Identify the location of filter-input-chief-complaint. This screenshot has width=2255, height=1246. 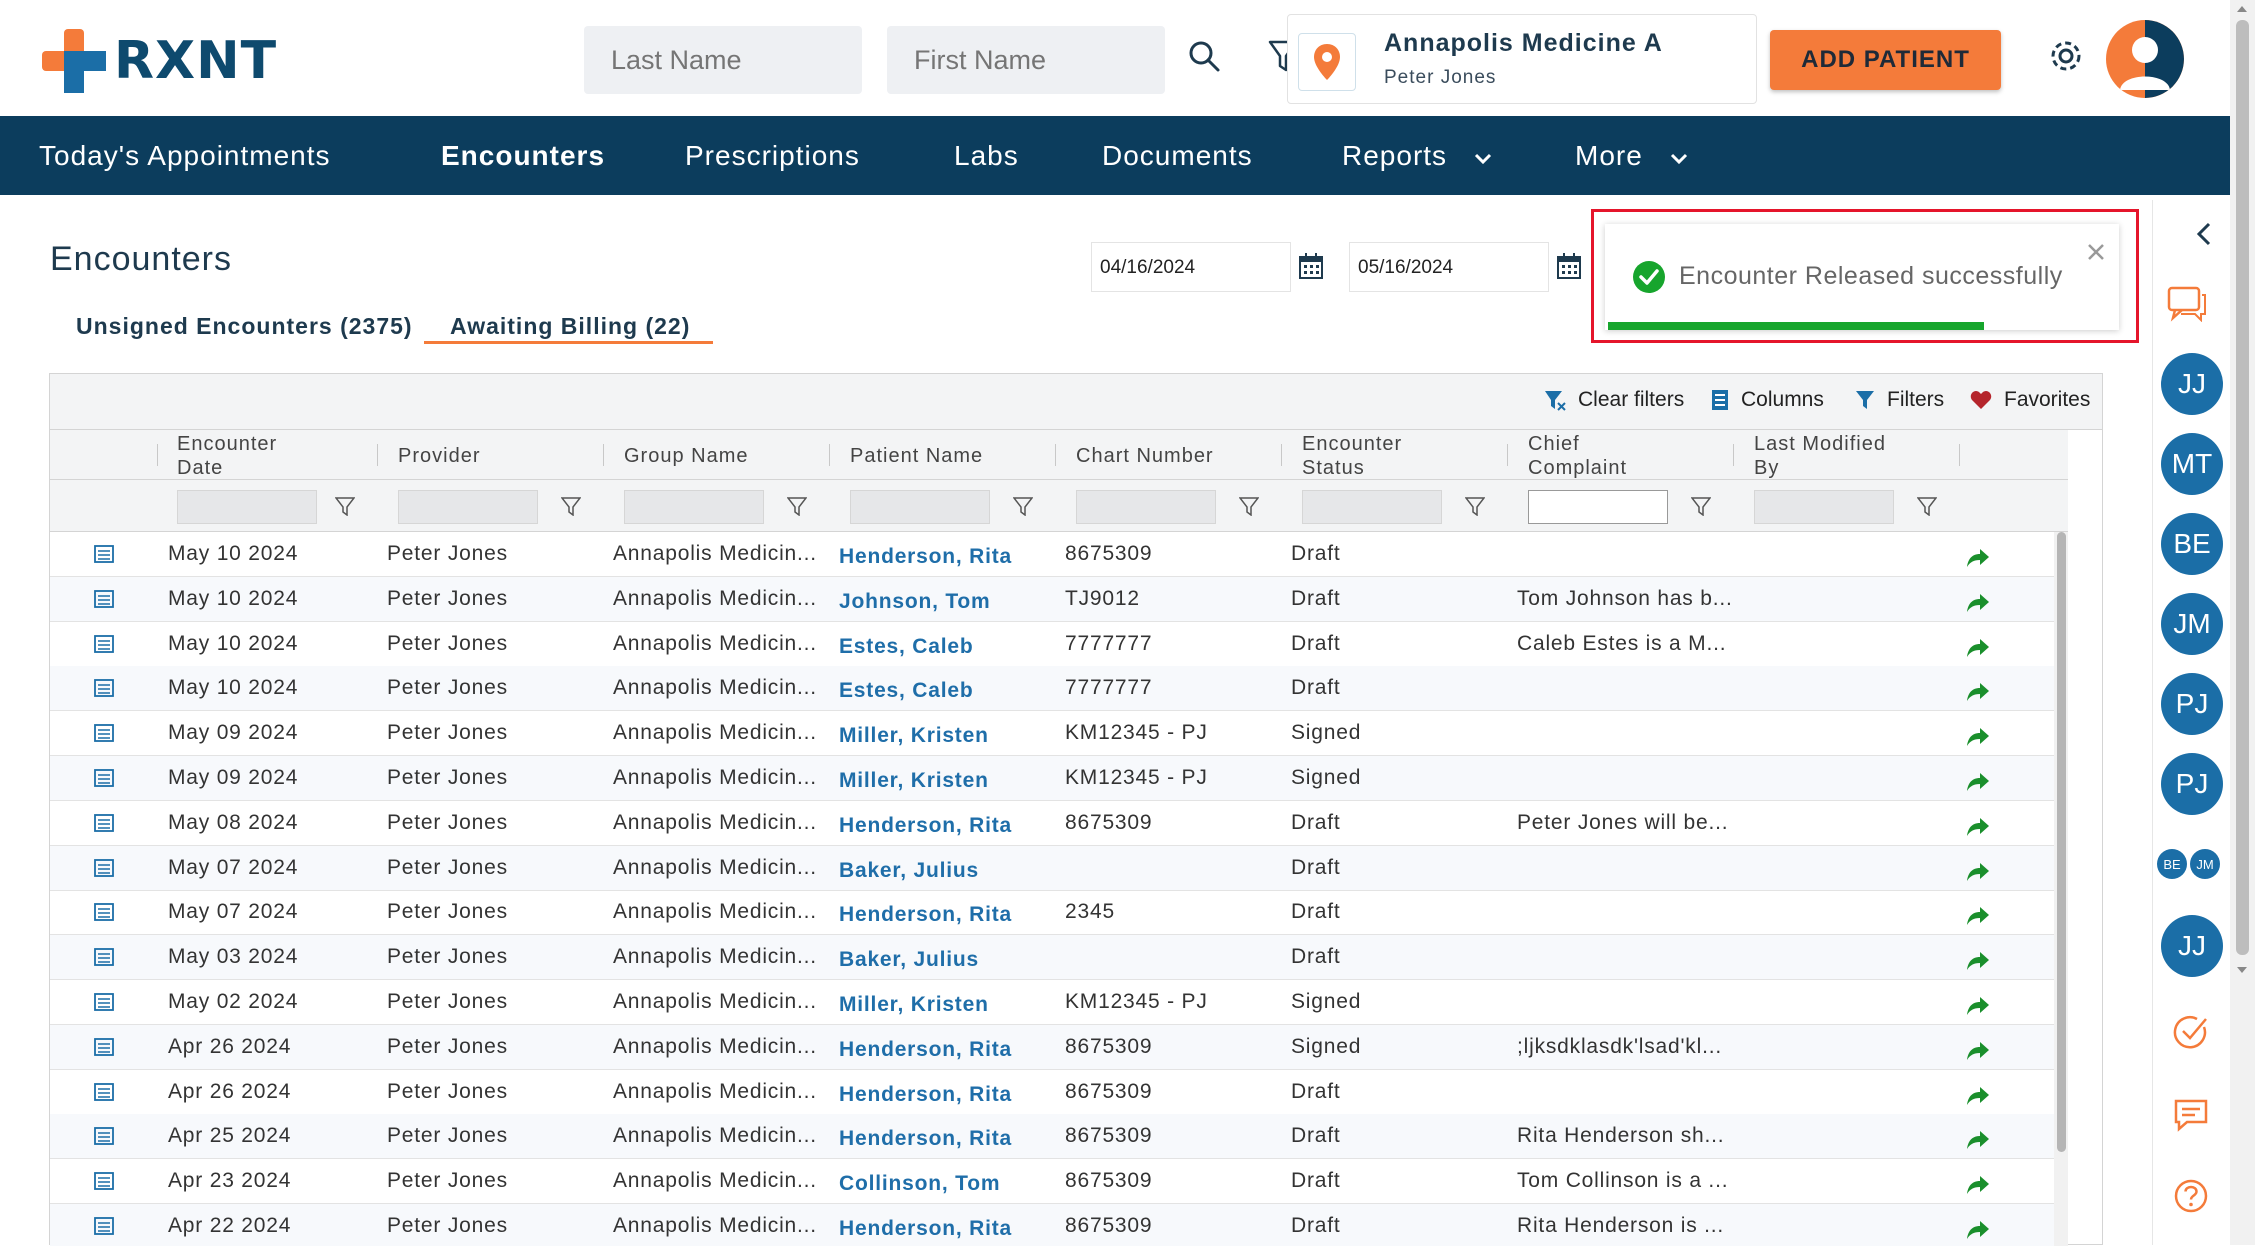
(1598, 507).